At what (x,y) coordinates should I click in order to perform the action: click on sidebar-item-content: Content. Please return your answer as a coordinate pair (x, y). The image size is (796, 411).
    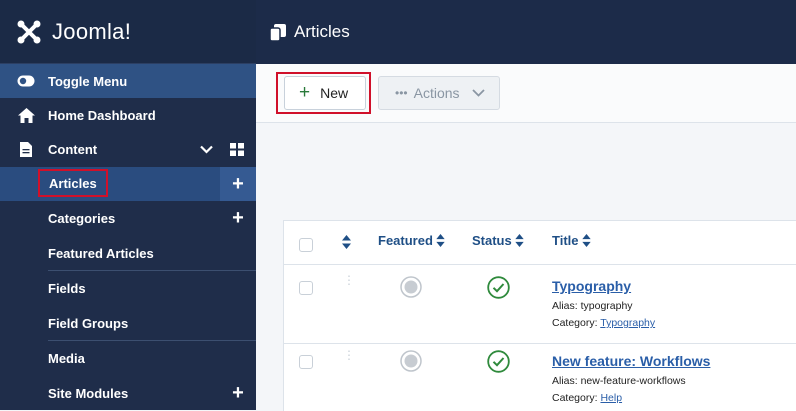
    Looking at the image, I should click on (128, 149).